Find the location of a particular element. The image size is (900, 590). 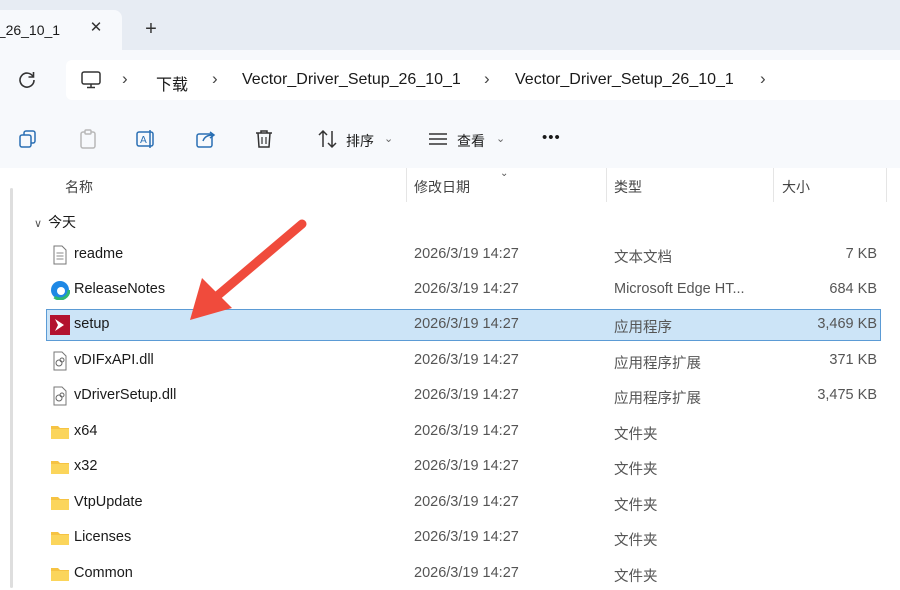

breadcrumb-folder-2: Vector_Driver_Setup_26_10_1 is located at coordinates (624, 80).